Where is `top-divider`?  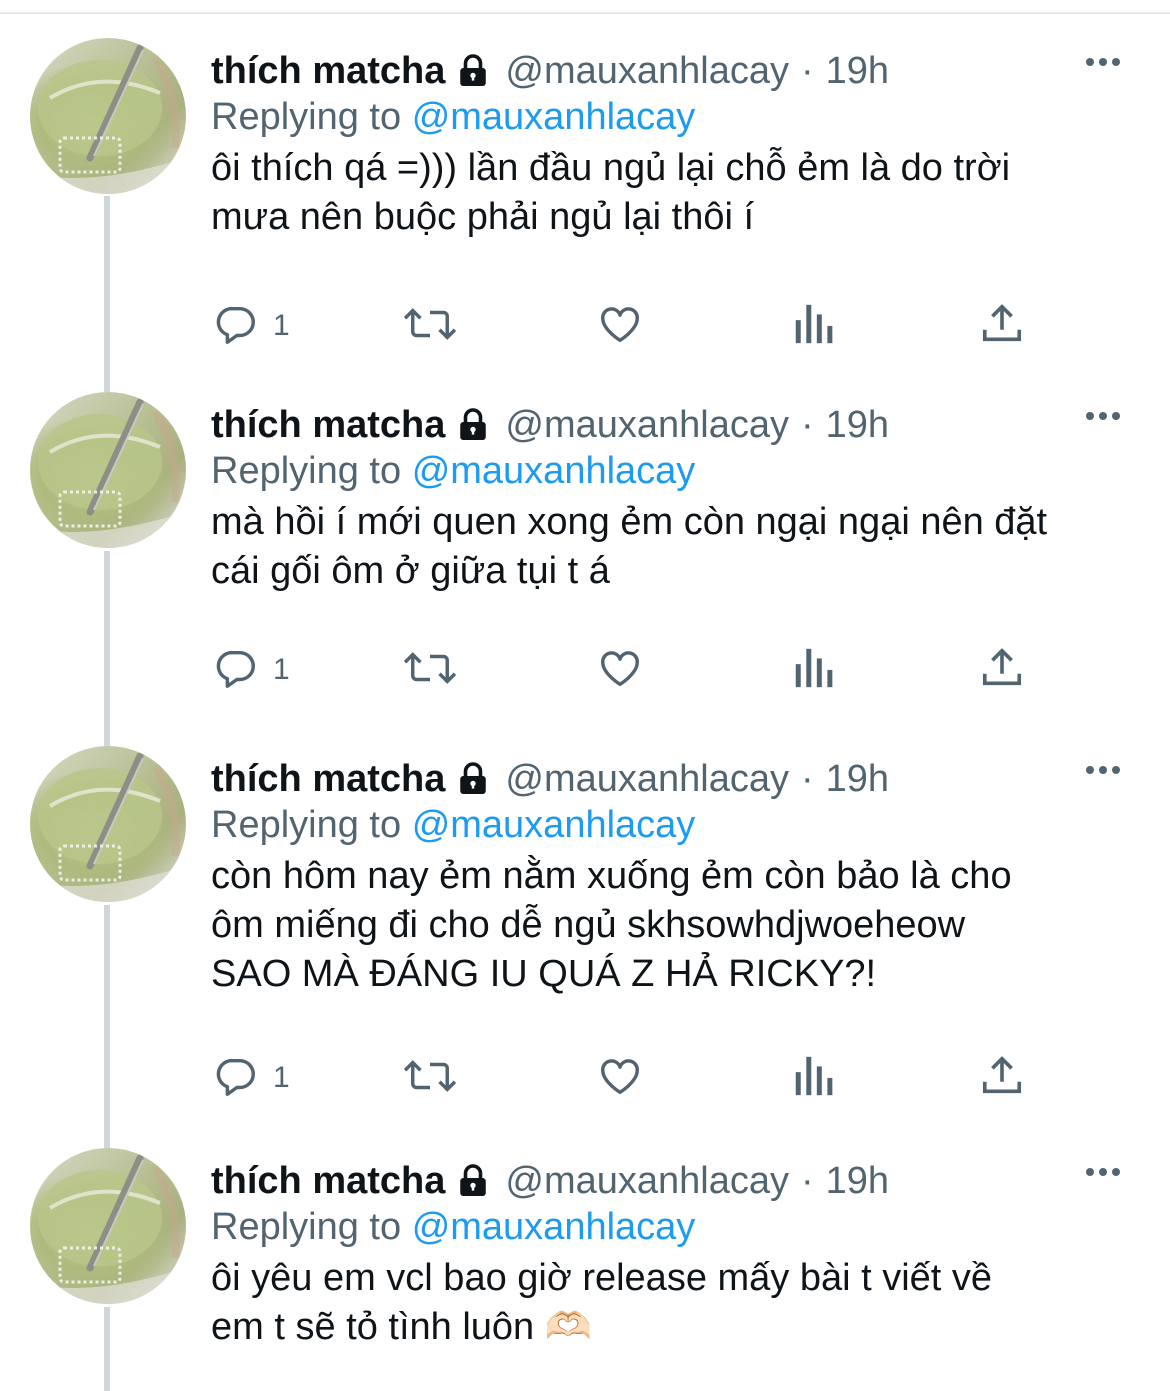
top-divider is located at coordinates (585, 13).